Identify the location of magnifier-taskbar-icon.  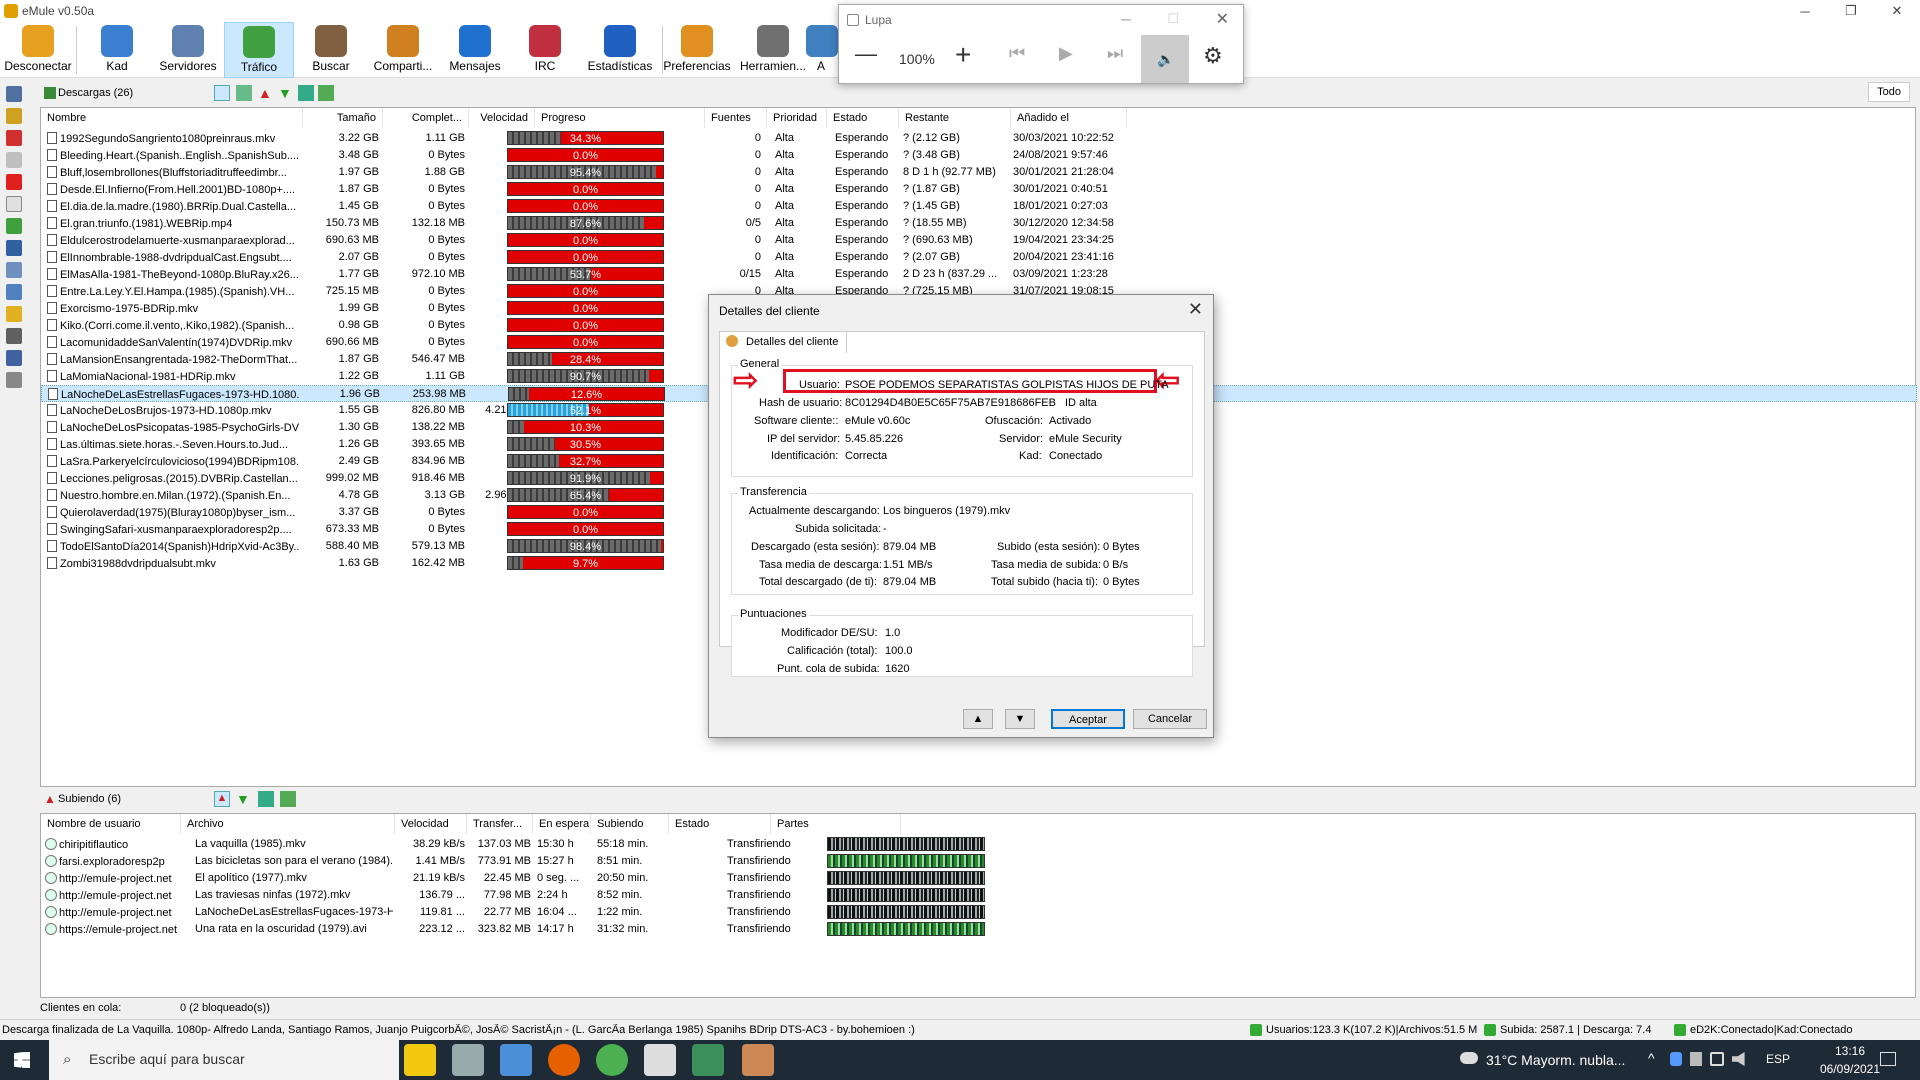
(758, 1060).